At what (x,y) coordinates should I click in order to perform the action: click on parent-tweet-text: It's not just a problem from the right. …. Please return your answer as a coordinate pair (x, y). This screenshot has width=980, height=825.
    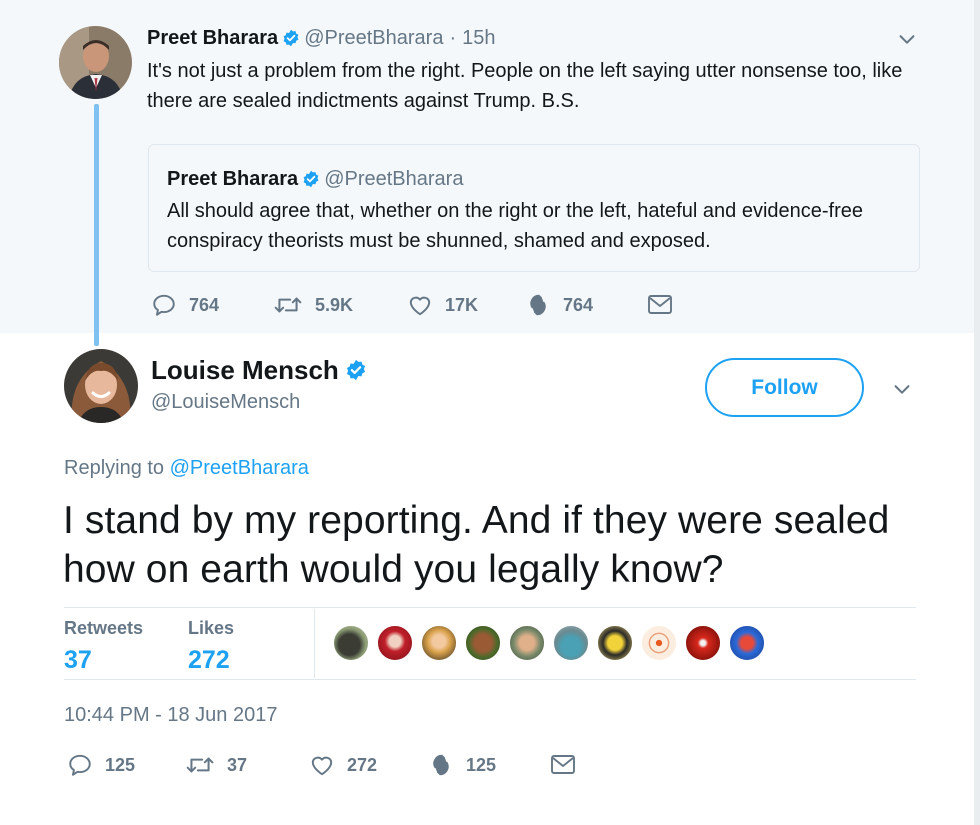
    Looking at the image, I should click on (525, 86).